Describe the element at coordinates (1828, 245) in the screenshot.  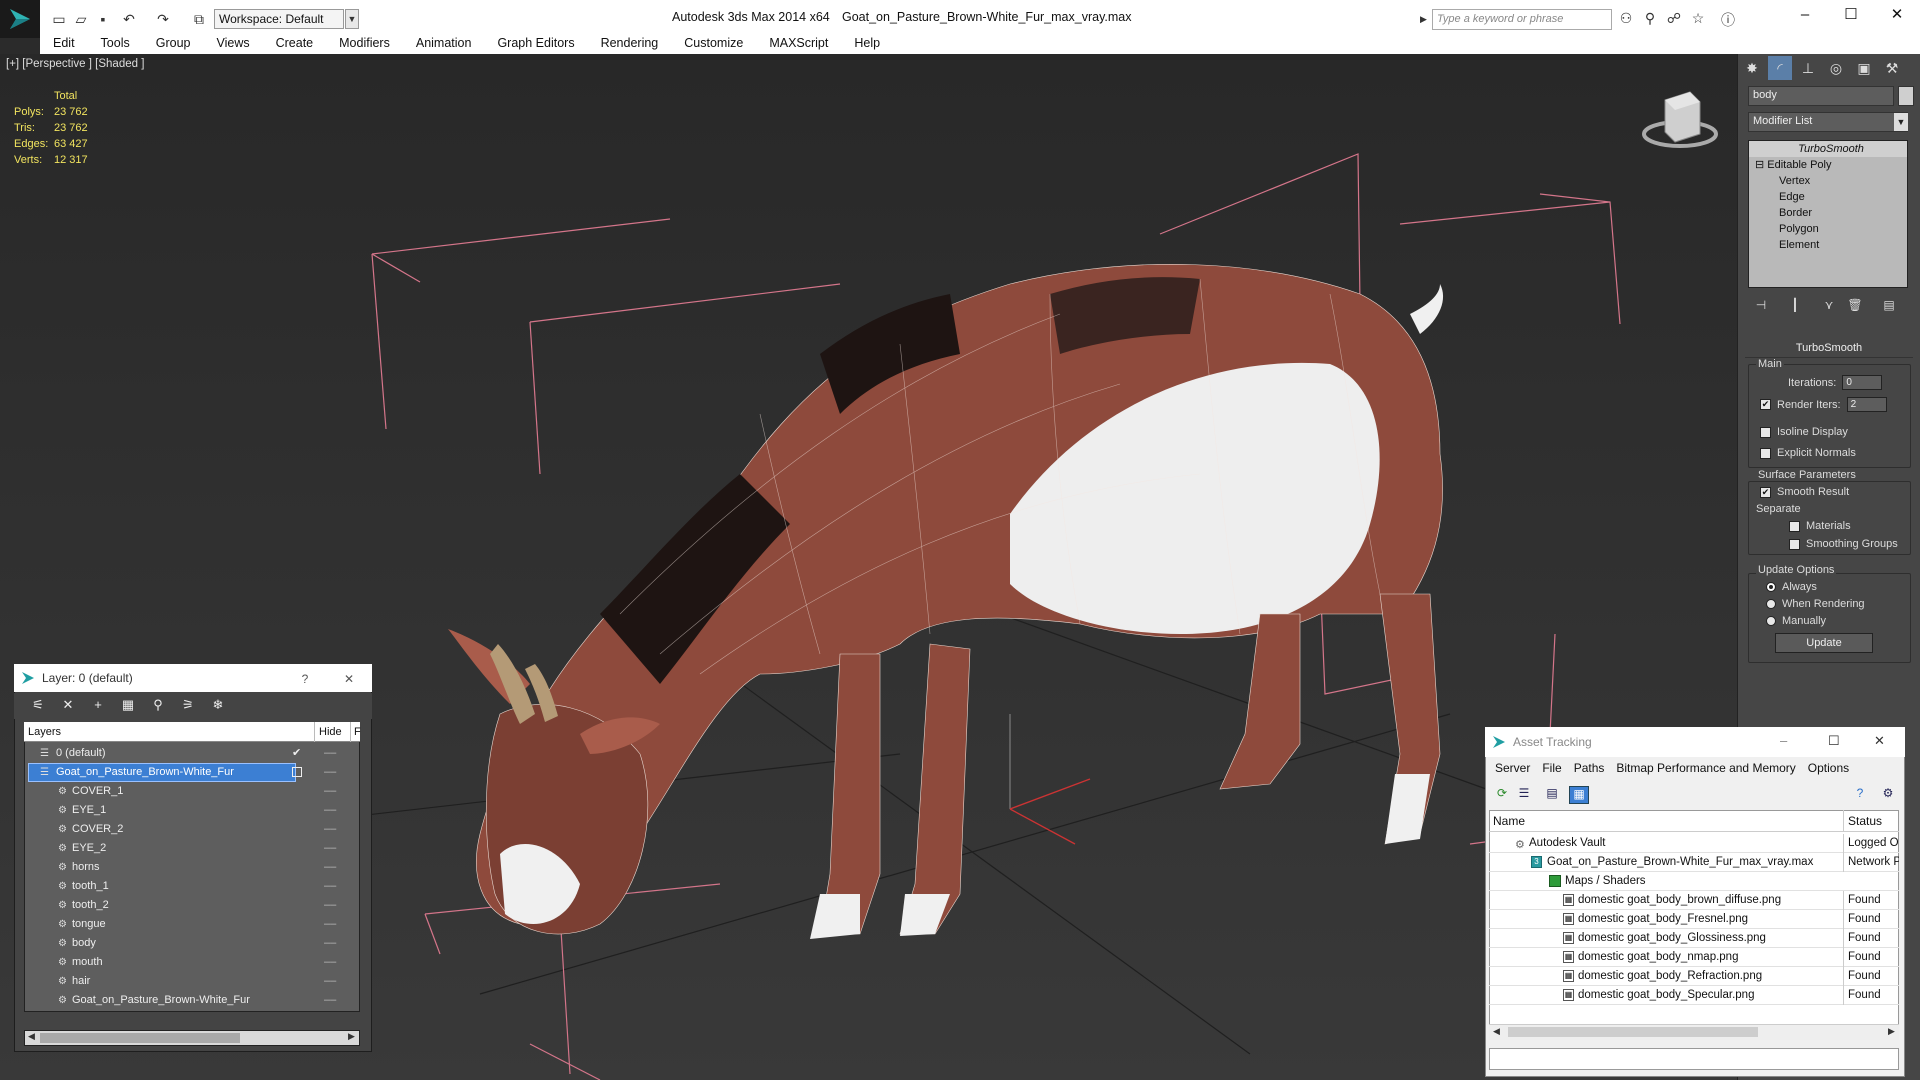
I see `stack-subobject-element: Element` at that location.